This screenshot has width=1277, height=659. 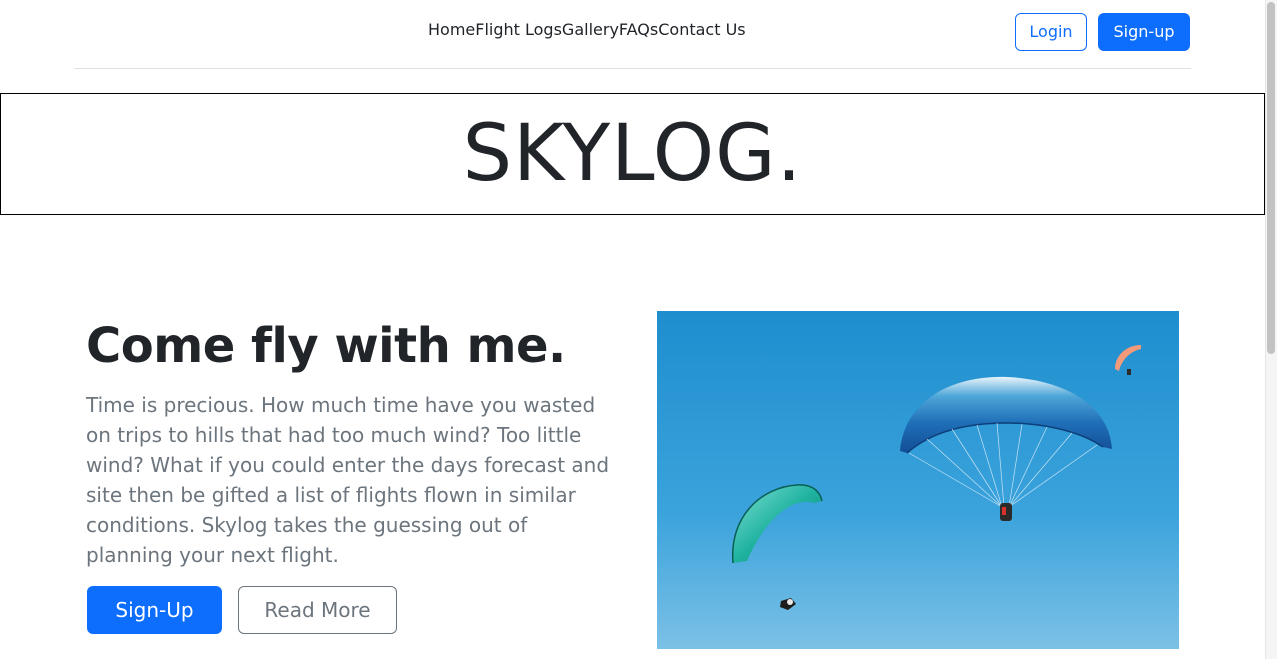 What do you see at coordinates (1144, 32) in the screenshot?
I see `signup-nav-button: Sign-up` at bounding box center [1144, 32].